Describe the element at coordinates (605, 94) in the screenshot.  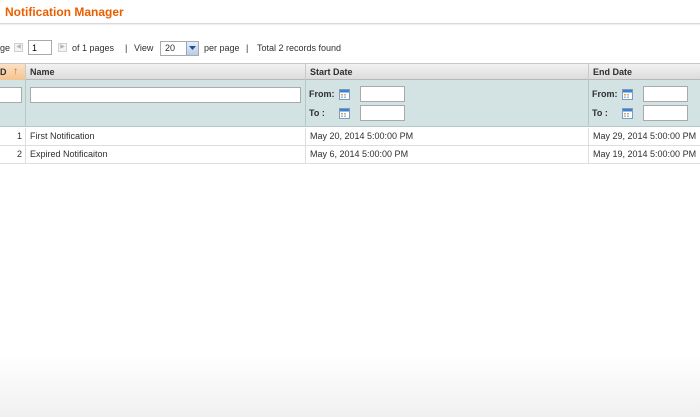
I see `end-from-label: From:` at that location.